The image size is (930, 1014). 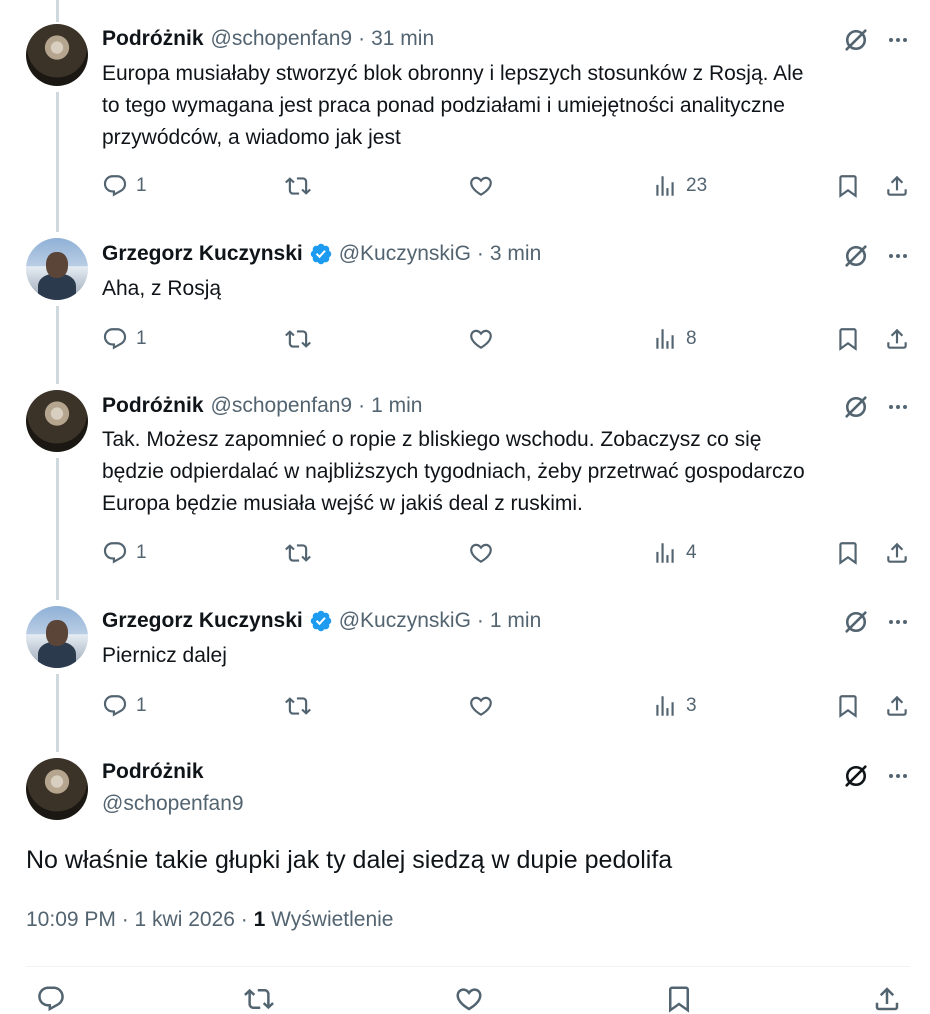 I want to click on views-button: 23, so click(x=679, y=186).